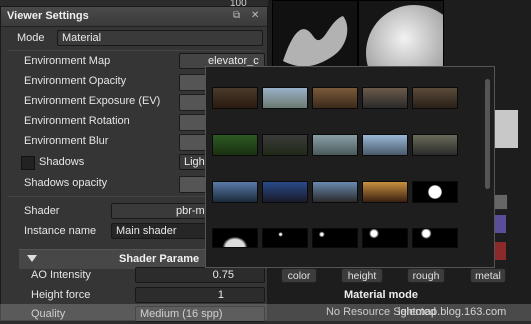  Describe the element at coordinates (61, 295) in the screenshot. I see `height-label: Height force` at that location.